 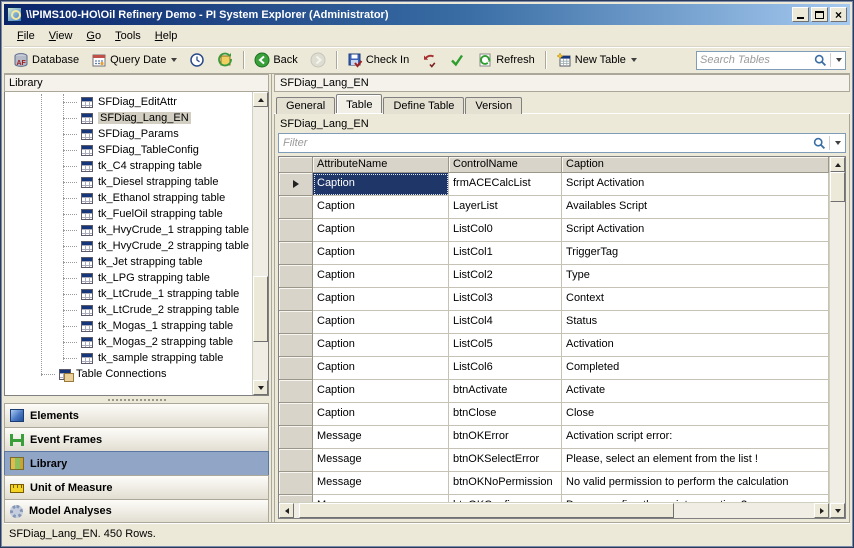 What do you see at coordinates (505, 276) in the screenshot?
I see `cell-controlname: ListCol2` at bounding box center [505, 276].